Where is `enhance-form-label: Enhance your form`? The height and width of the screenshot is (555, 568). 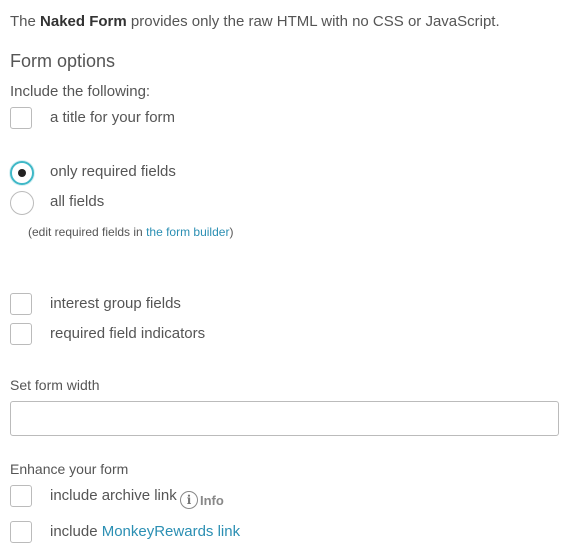 enhance-form-label: Enhance your form is located at coordinates (69, 469).